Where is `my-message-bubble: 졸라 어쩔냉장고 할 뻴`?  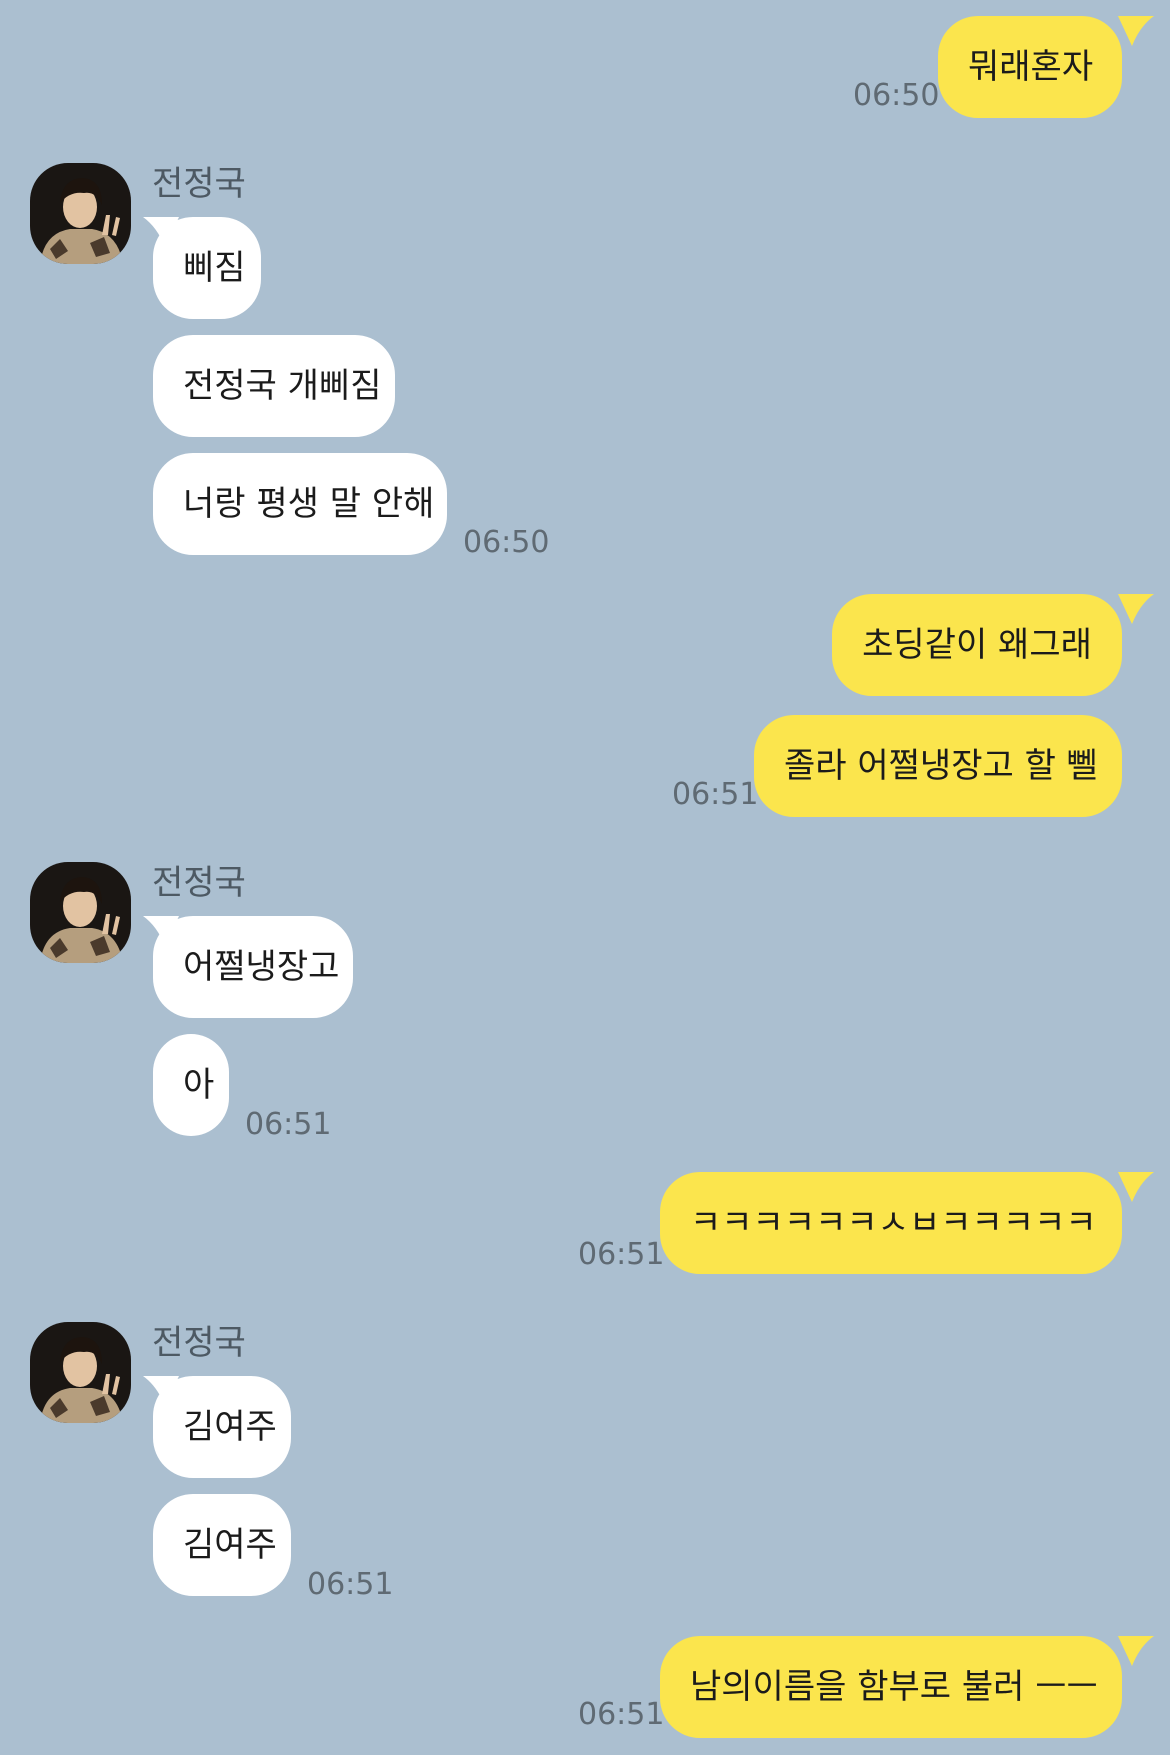
my-message-bubble: 졸라 어쩔냉장고 할 뻴 is located at coordinates (938, 766).